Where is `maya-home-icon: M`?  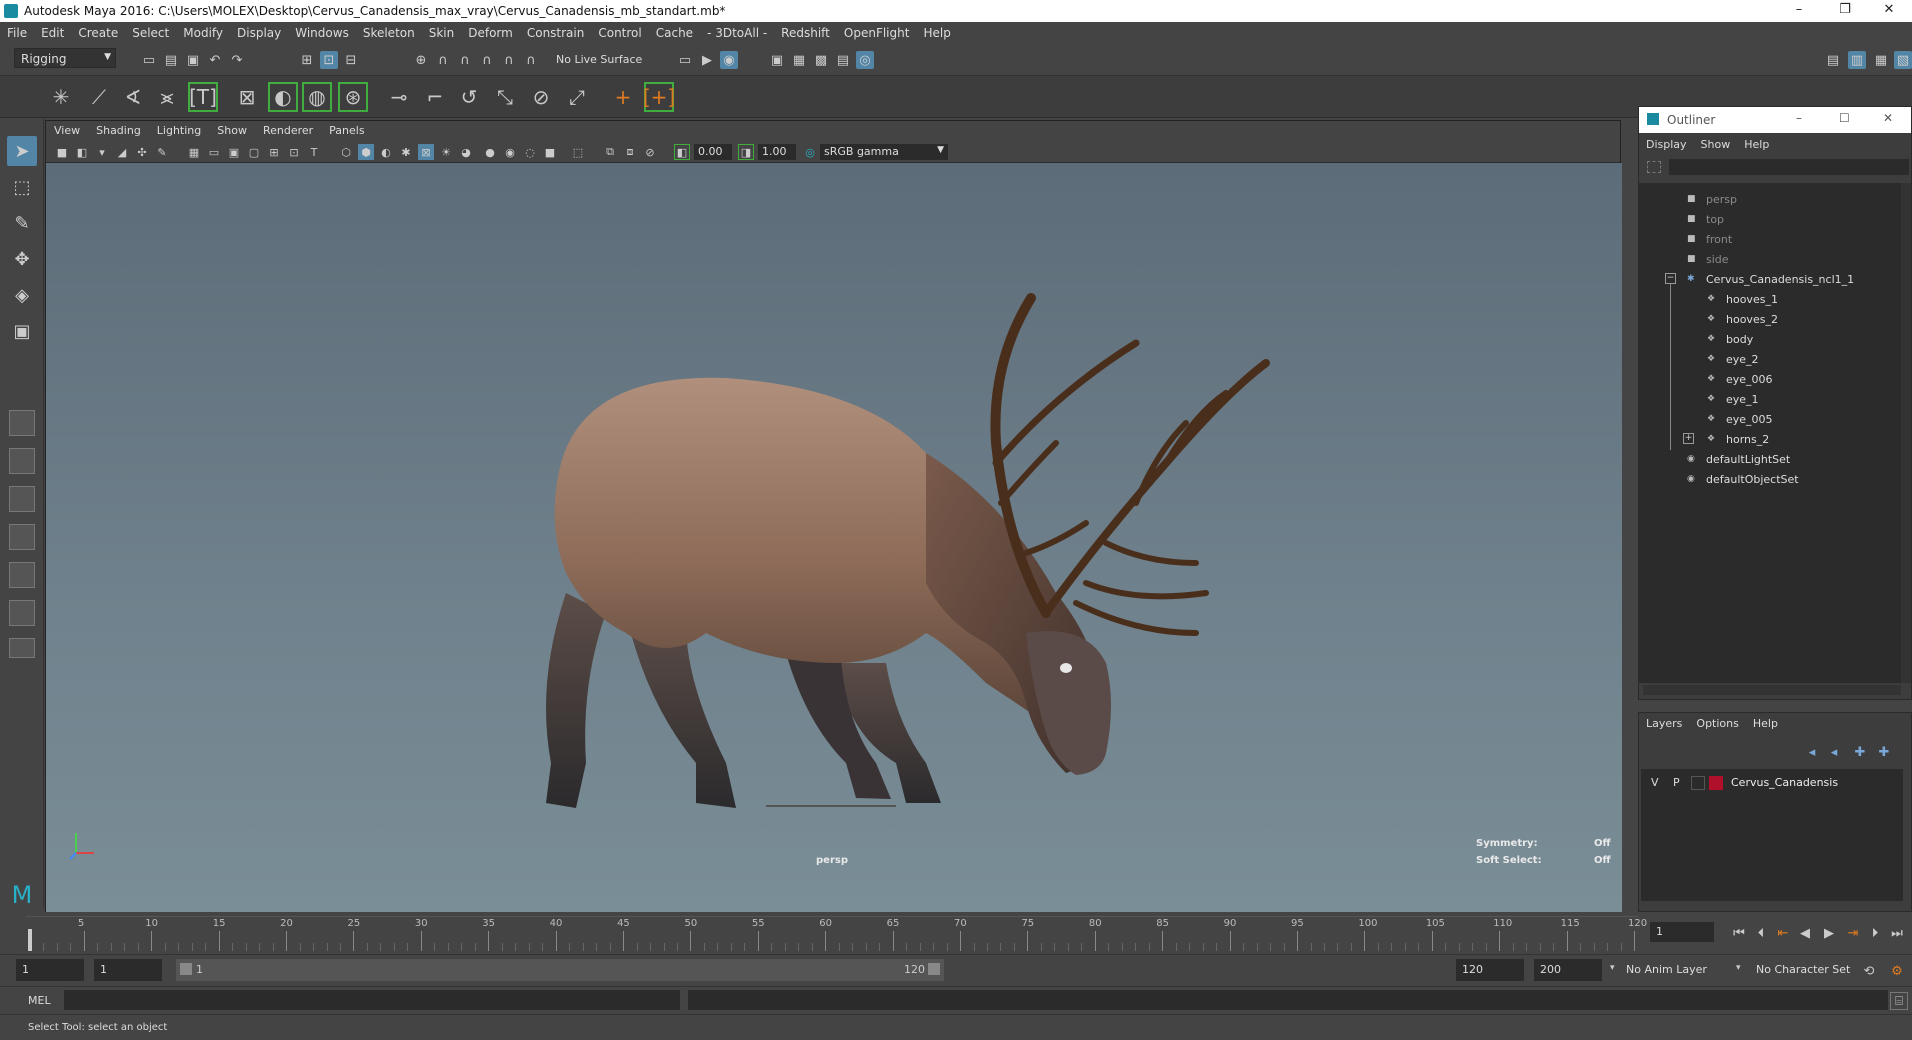
maya-home-icon: M is located at coordinates (22, 895).